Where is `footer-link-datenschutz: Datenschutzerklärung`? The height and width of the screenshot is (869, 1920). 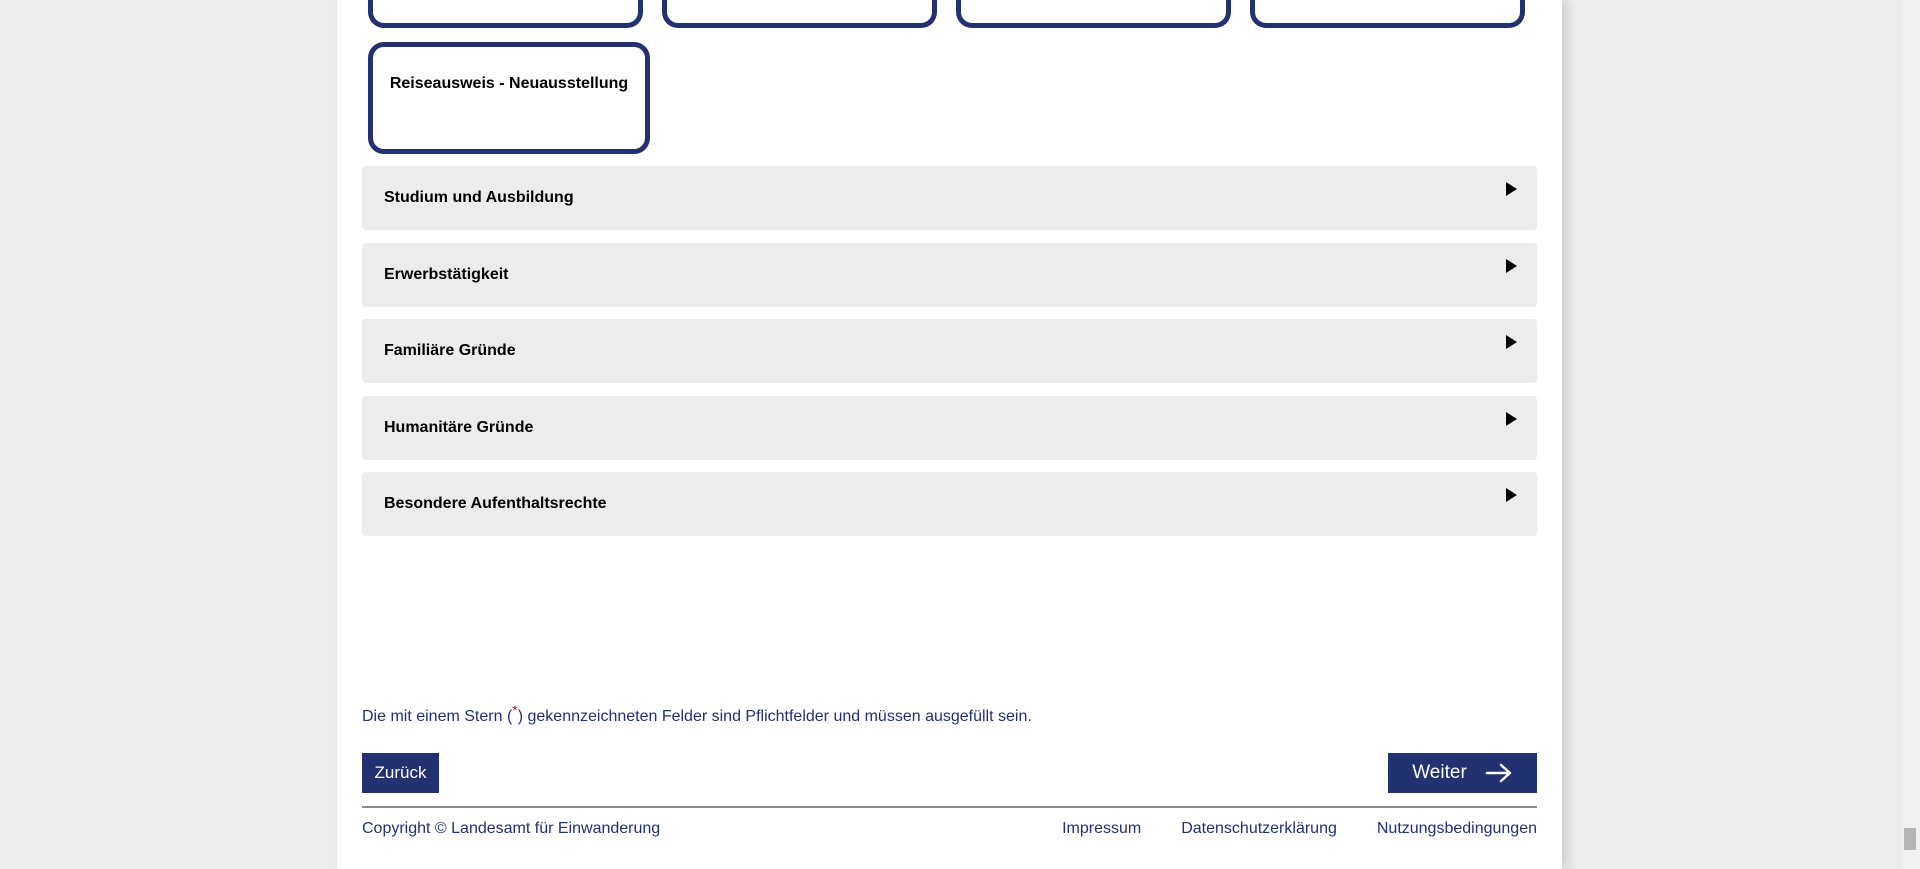 footer-link-datenschutz: Datenschutzerklärung is located at coordinates (1259, 829).